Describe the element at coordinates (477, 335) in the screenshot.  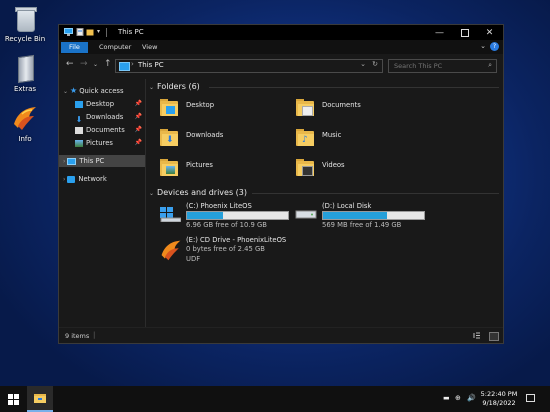
I see `details-view-icon` at that location.